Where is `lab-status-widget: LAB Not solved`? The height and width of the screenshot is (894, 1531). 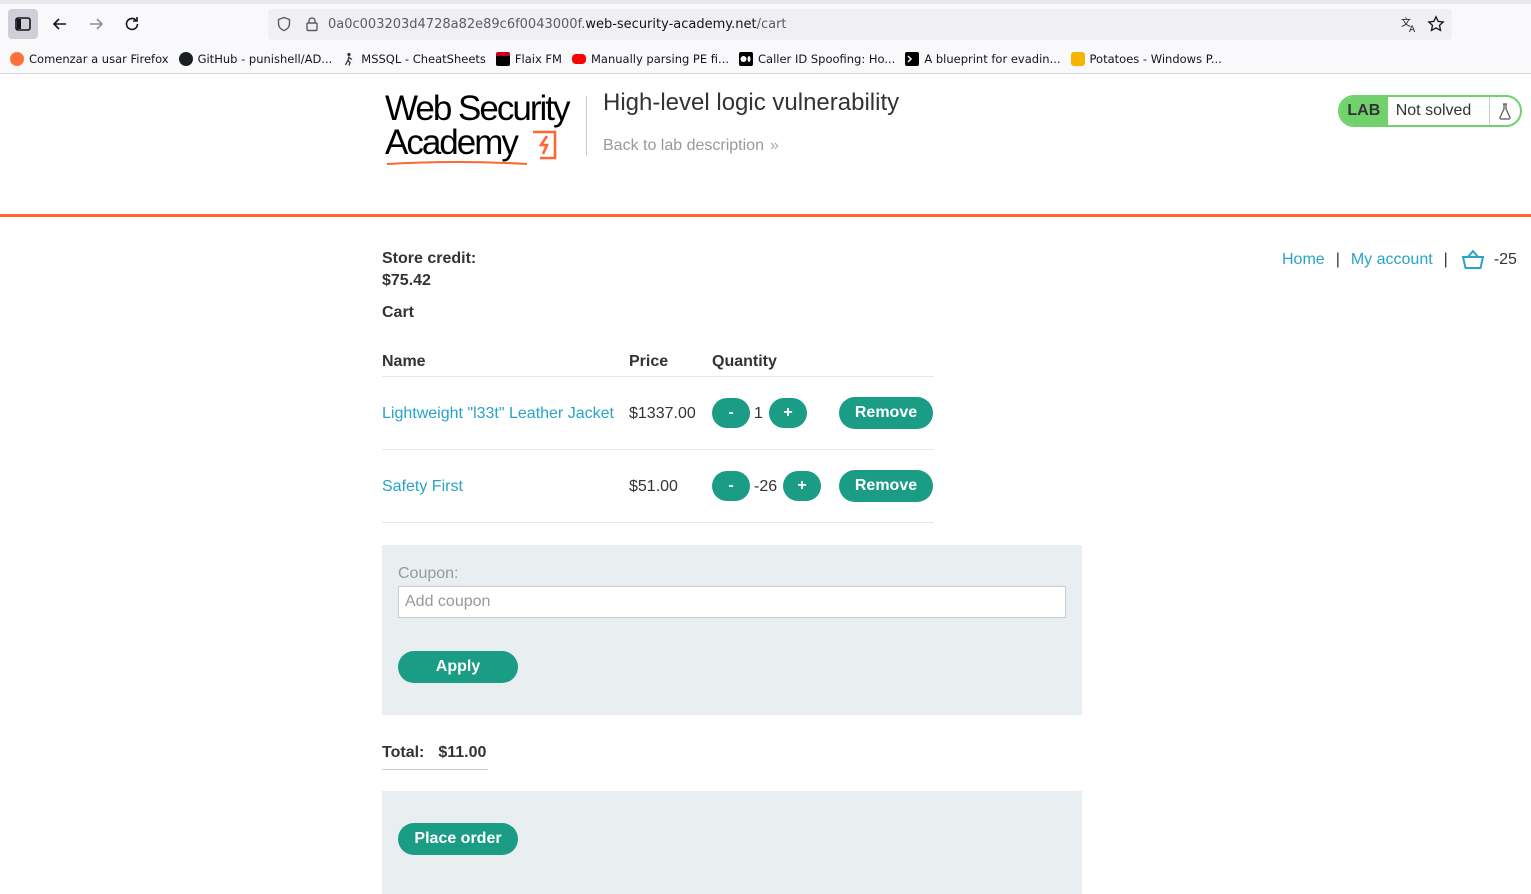
lab-status-widget: LAB Not solved is located at coordinates (1430, 111).